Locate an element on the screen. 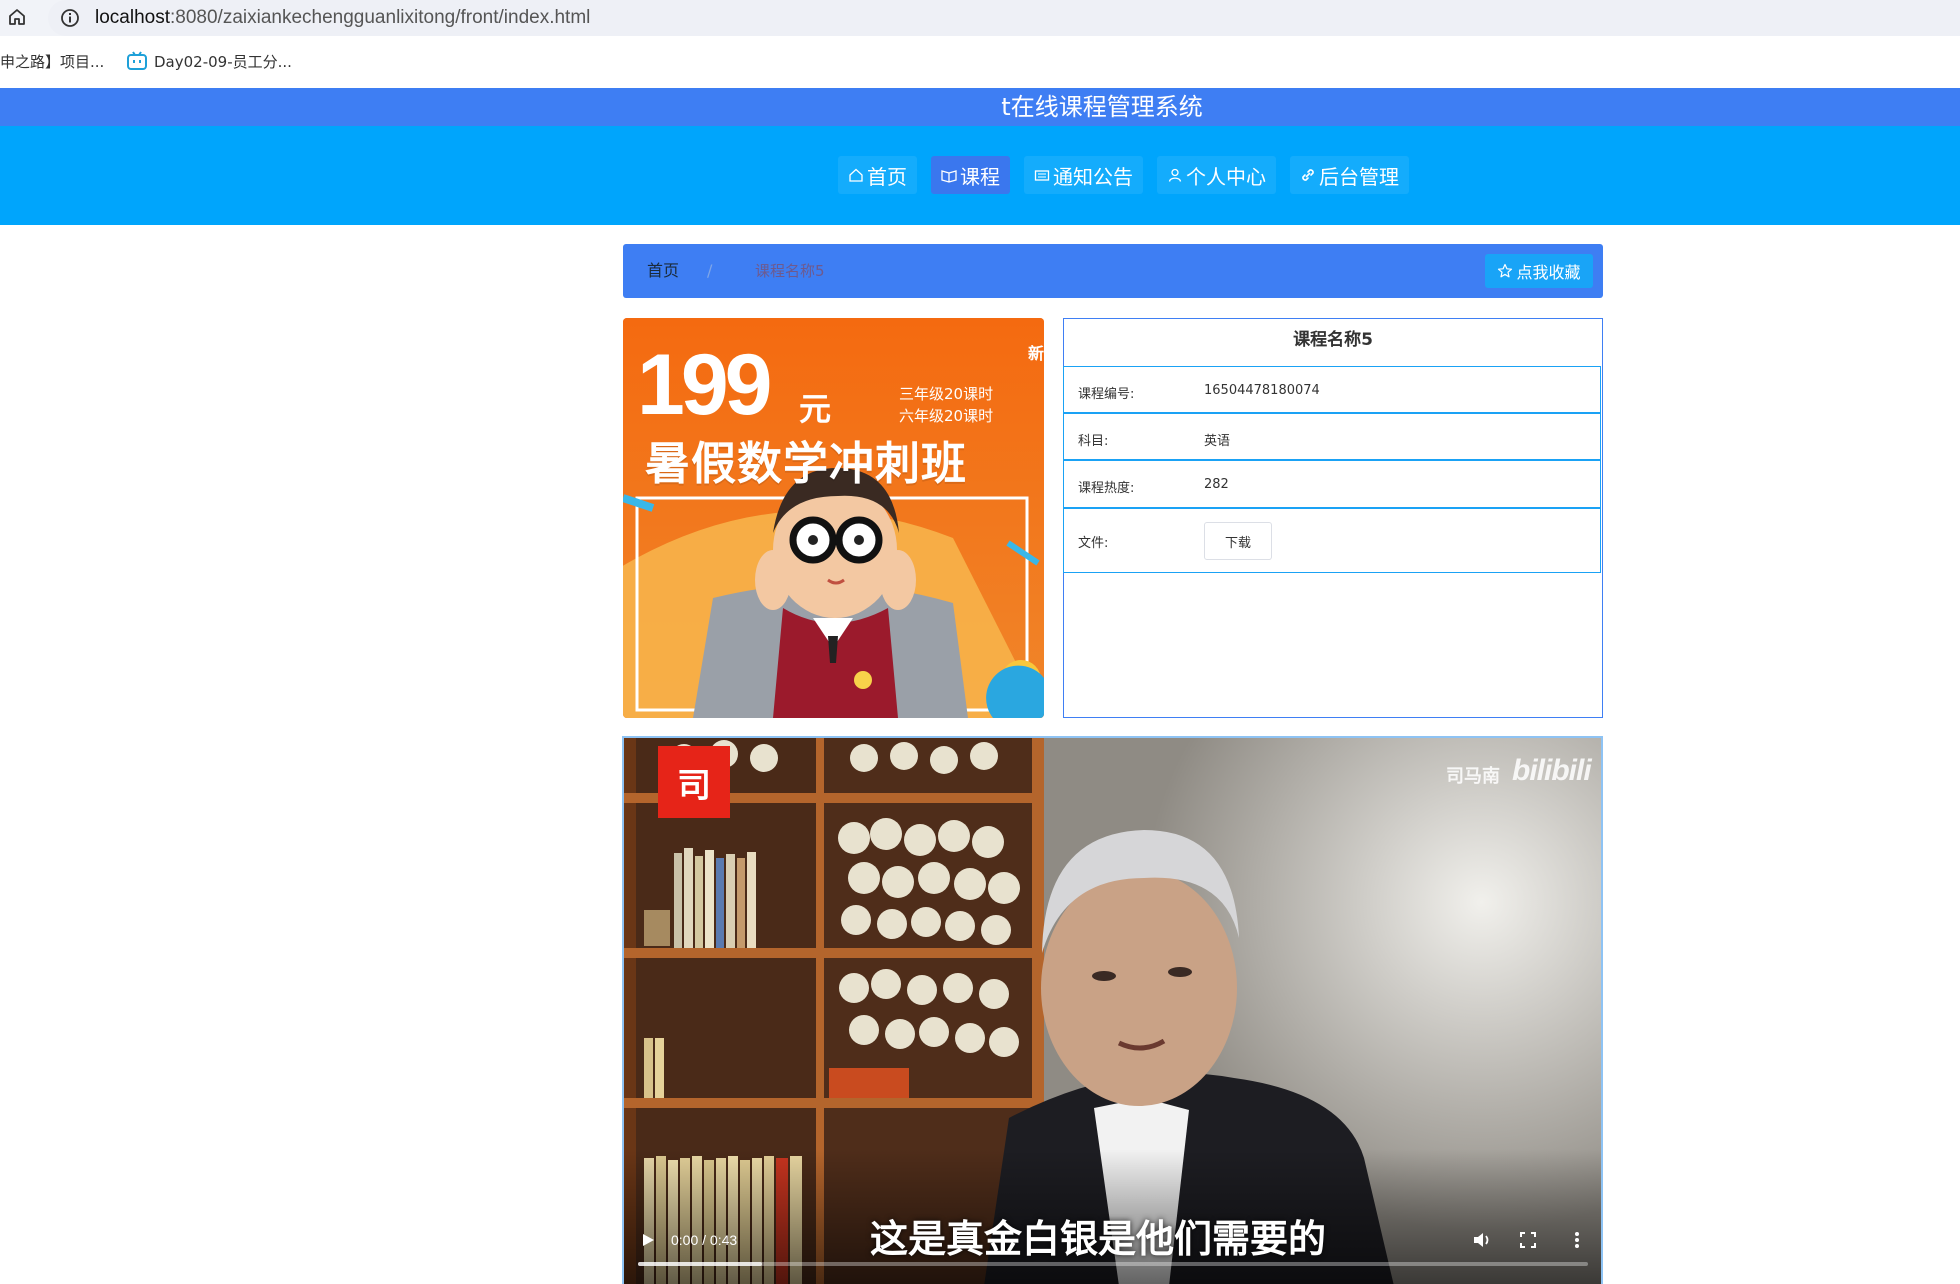 The height and width of the screenshot is (1284, 1960). nav-item-profile: 个人中心 is located at coordinates (1216, 175).